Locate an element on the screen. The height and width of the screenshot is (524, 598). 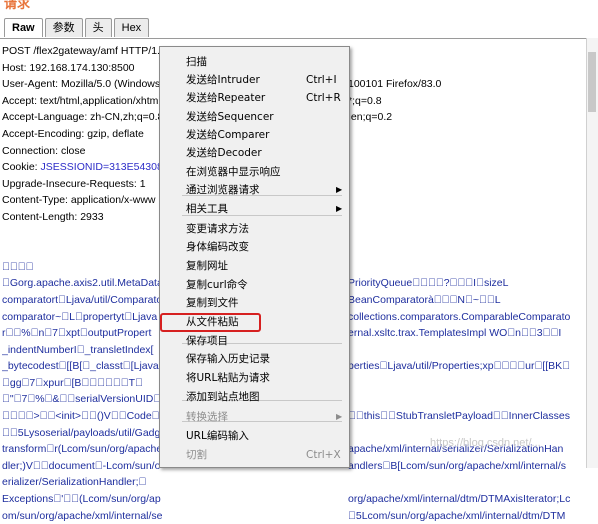
menu-item: 扫描 is located at coordinates (254, 62).